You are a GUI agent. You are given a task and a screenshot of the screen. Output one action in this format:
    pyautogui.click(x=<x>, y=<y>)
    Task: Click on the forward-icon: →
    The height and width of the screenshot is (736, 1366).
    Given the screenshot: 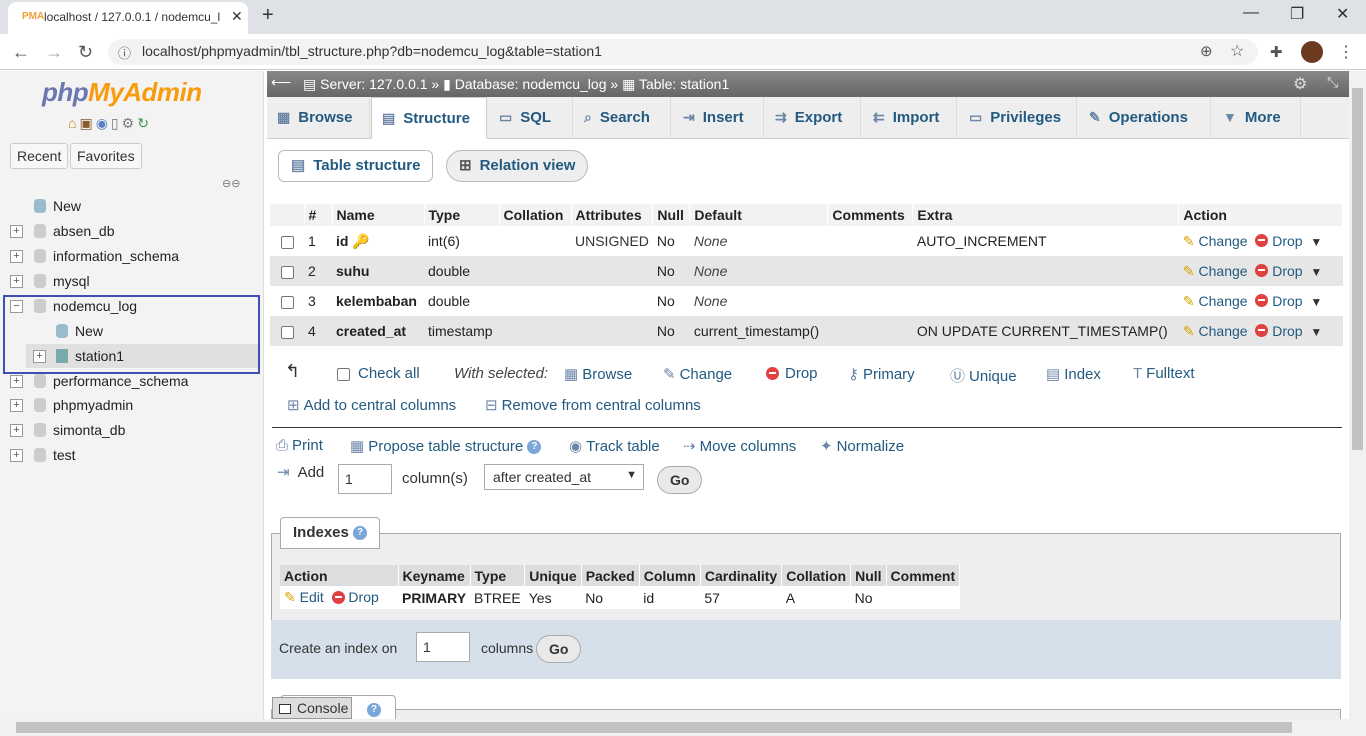 What is the action you would take?
    pyautogui.click(x=54, y=52)
    